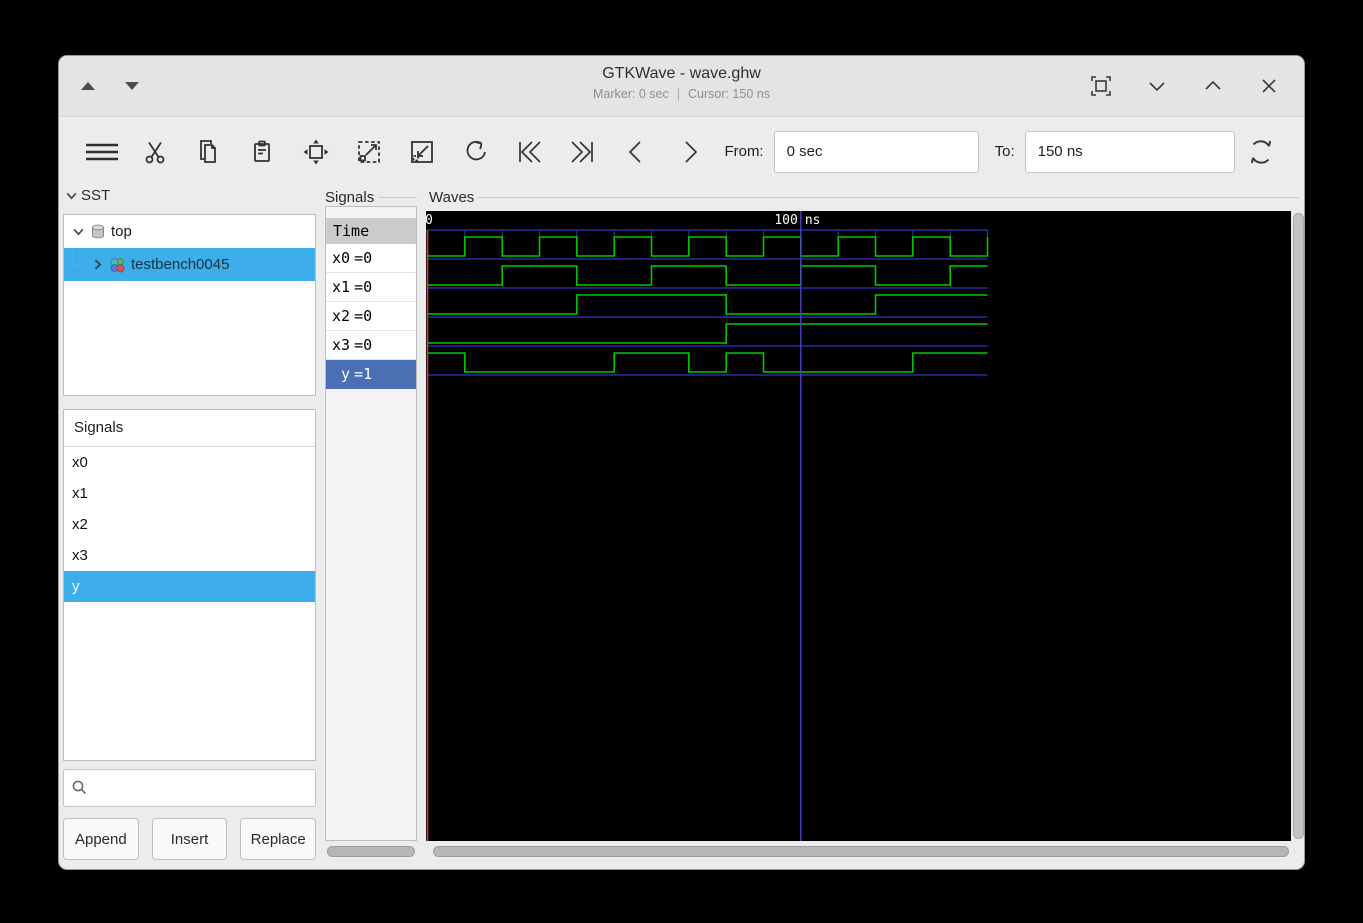  I want to click on search-box, so click(189, 788).